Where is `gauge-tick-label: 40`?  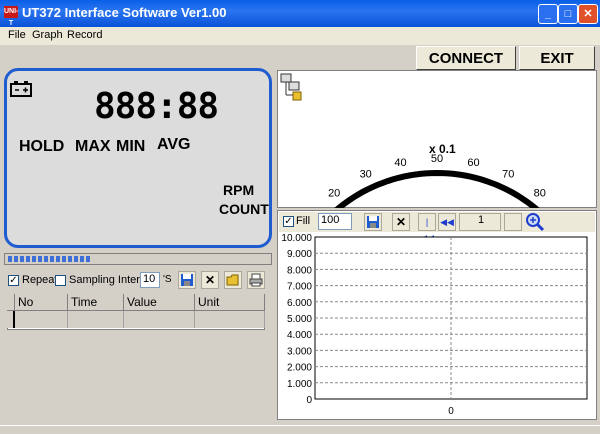
gauge-tick-label: 40 is located at coordinates (400, 163).